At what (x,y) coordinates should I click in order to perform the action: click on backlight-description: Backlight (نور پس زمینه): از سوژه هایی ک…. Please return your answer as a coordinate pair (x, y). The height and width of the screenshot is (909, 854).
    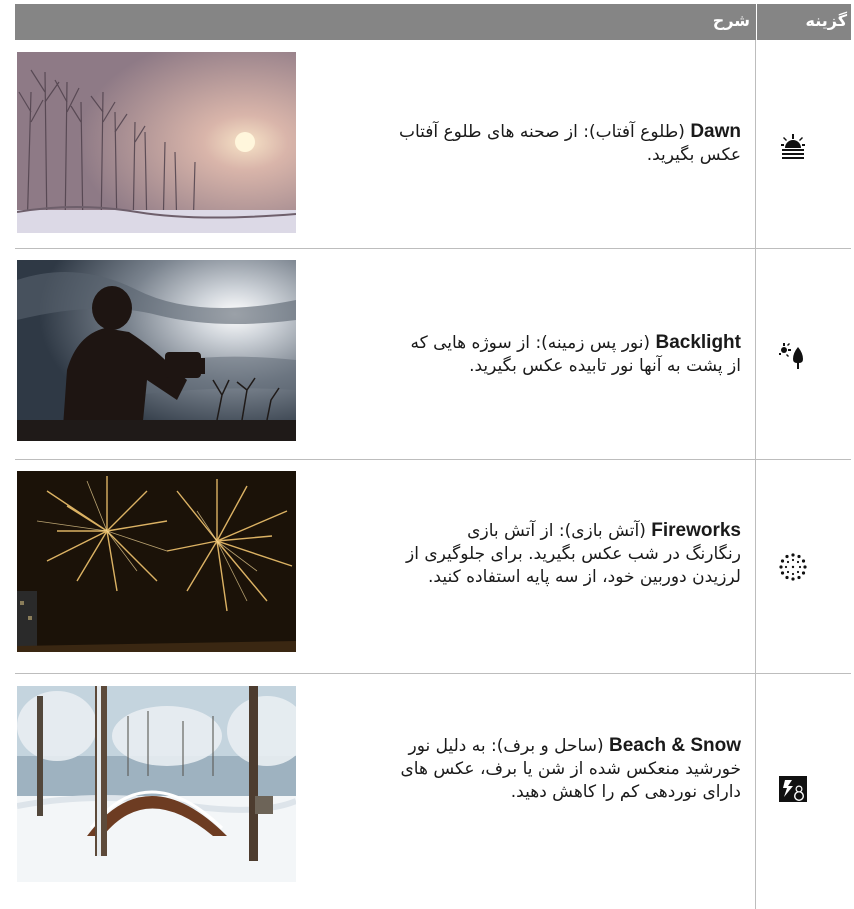
    Looking at the image, I should click on (531, 354).